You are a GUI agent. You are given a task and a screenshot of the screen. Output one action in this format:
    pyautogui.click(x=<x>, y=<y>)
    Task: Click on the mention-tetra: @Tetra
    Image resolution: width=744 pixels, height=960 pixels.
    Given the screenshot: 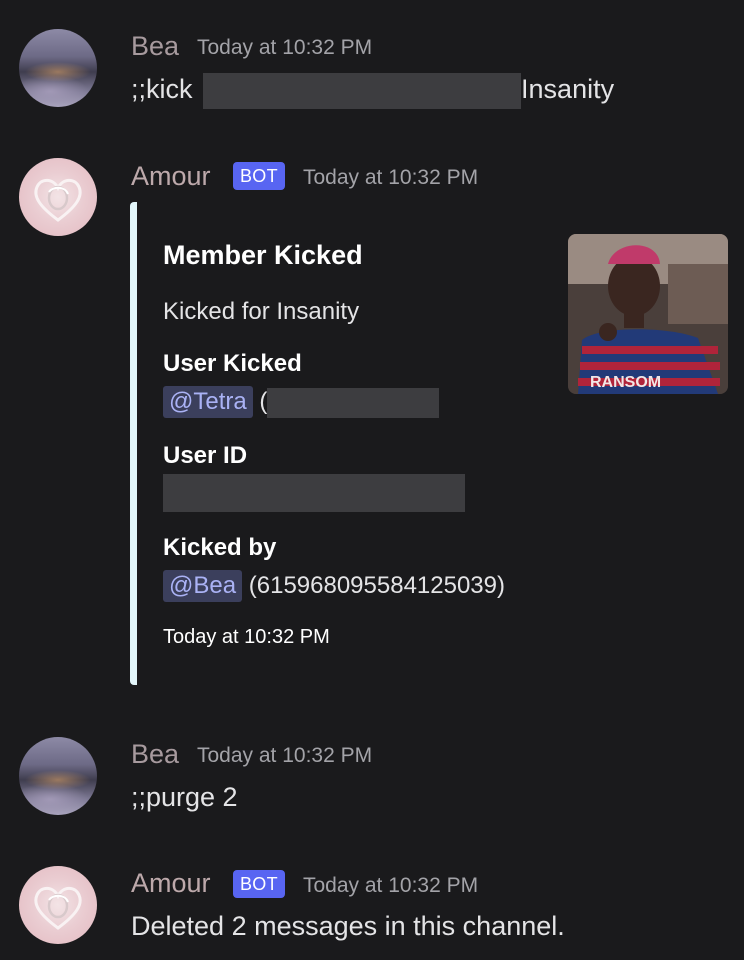 What is the action you would take?
    pyautogui.click(x=208, y=402)
    